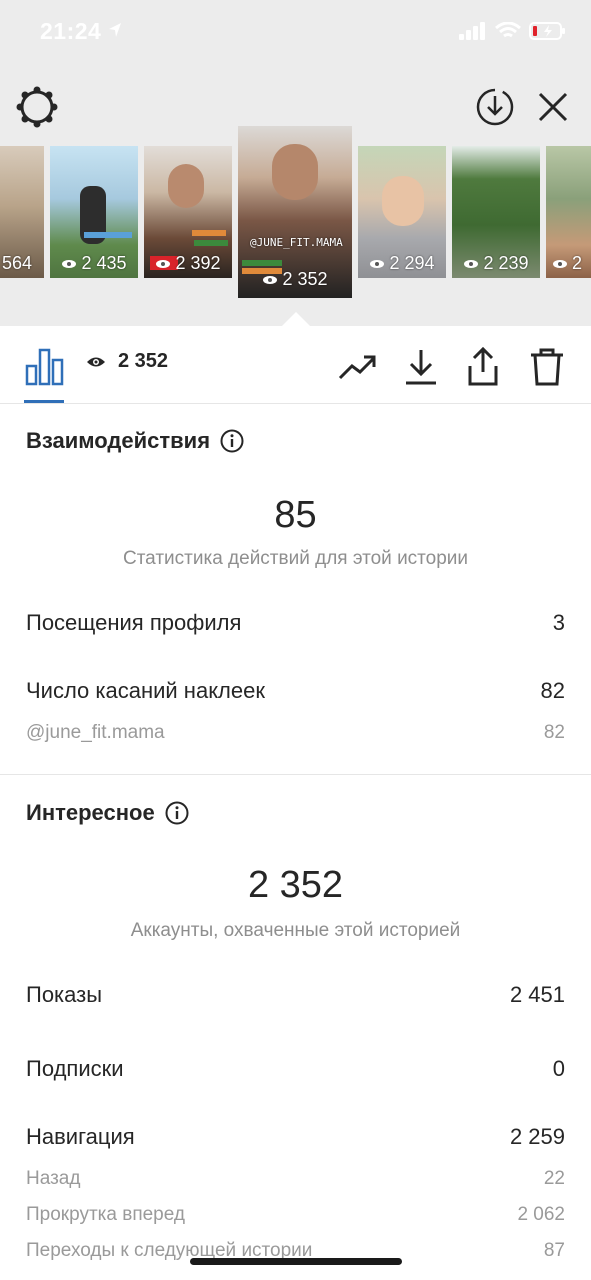 The image size is (591, 1280). Describe the element at coordinates (495, 107) in the screenshot. I see `download-circle-icon` at that location.